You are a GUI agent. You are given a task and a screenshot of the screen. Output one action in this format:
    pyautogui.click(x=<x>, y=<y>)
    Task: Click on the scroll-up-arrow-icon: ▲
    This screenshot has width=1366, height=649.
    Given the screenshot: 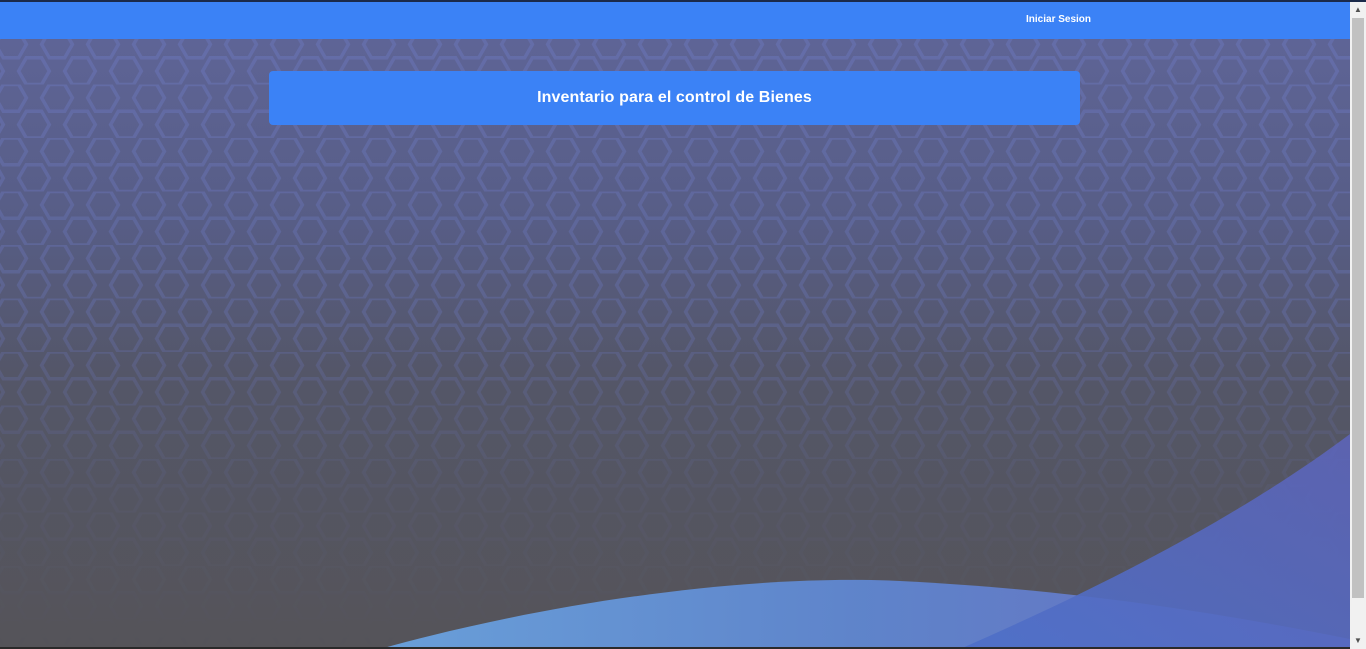 What is the action you would take?
    pyautogui.click(x=1358, y=10)
    